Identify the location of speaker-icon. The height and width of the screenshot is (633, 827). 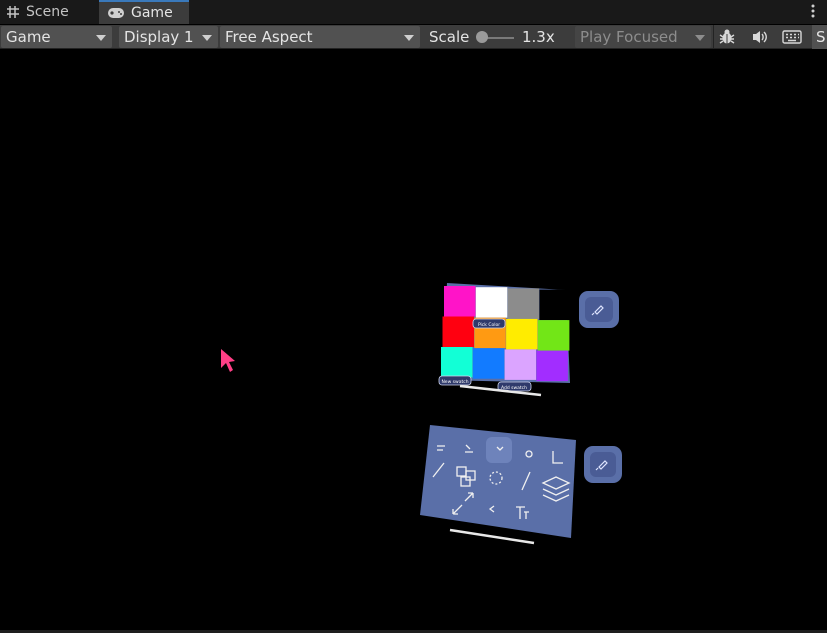
(760, 37).